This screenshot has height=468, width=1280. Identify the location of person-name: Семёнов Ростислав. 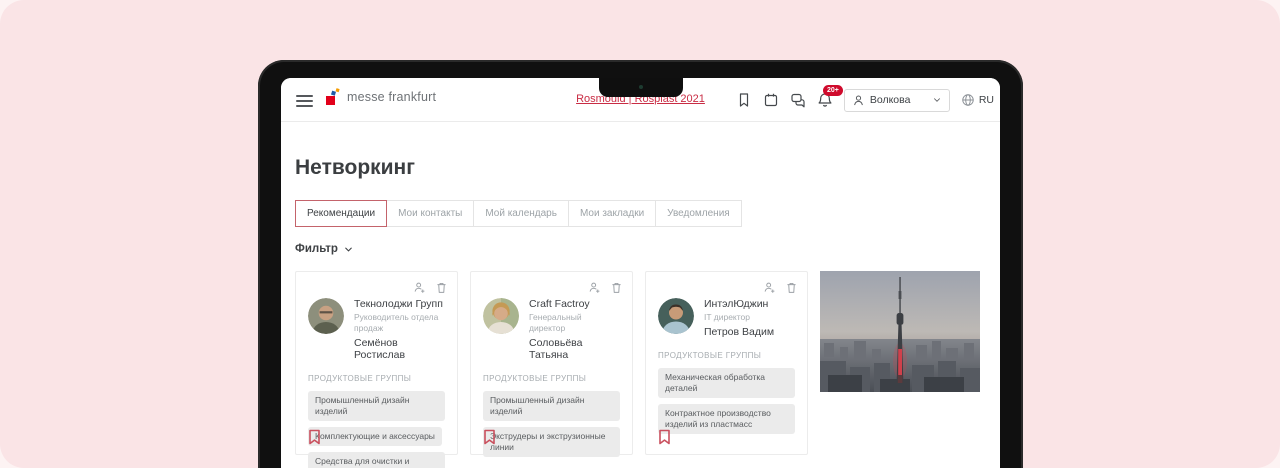
(380, 349).